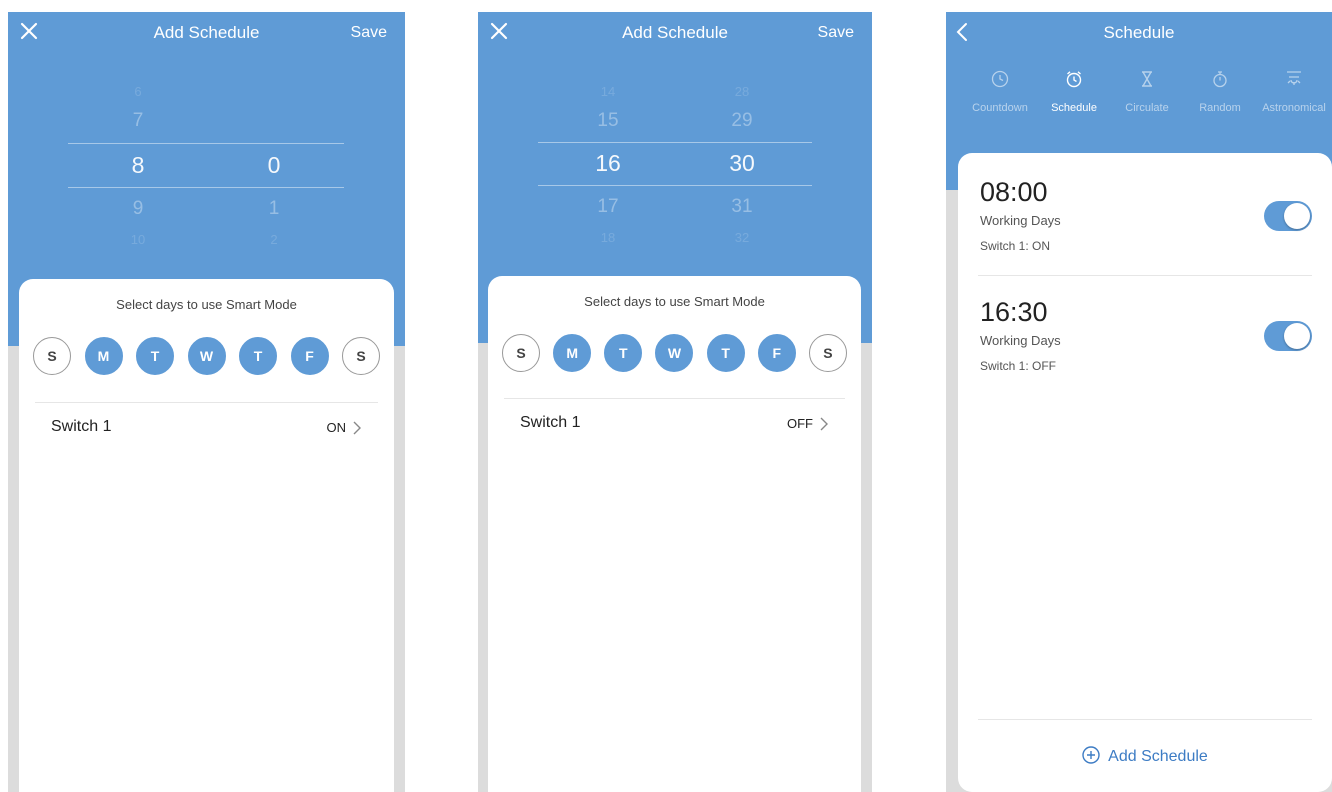 The height and width of the screenshot is (792, 1332). Describe the element at coordinates (800, 423) in the screenshot. I see `switch-value: OFF` at that location.